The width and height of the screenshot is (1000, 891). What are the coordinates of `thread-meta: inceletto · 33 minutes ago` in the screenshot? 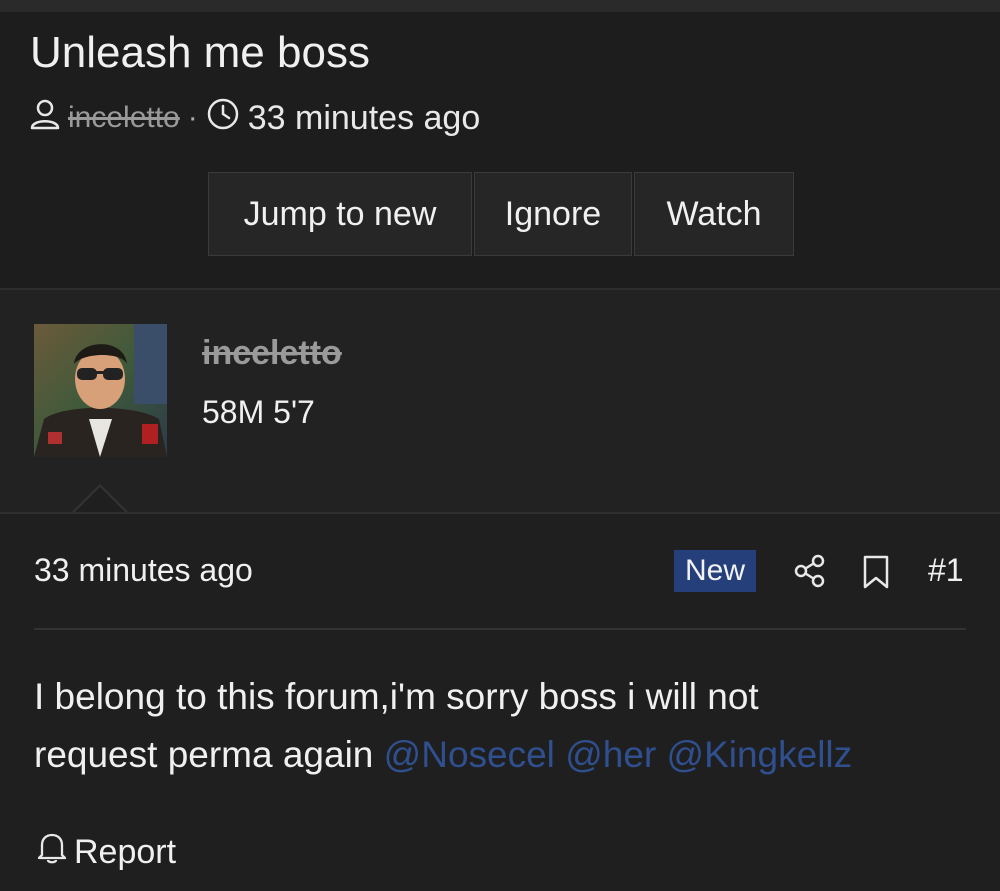 It's located at (254, 118).